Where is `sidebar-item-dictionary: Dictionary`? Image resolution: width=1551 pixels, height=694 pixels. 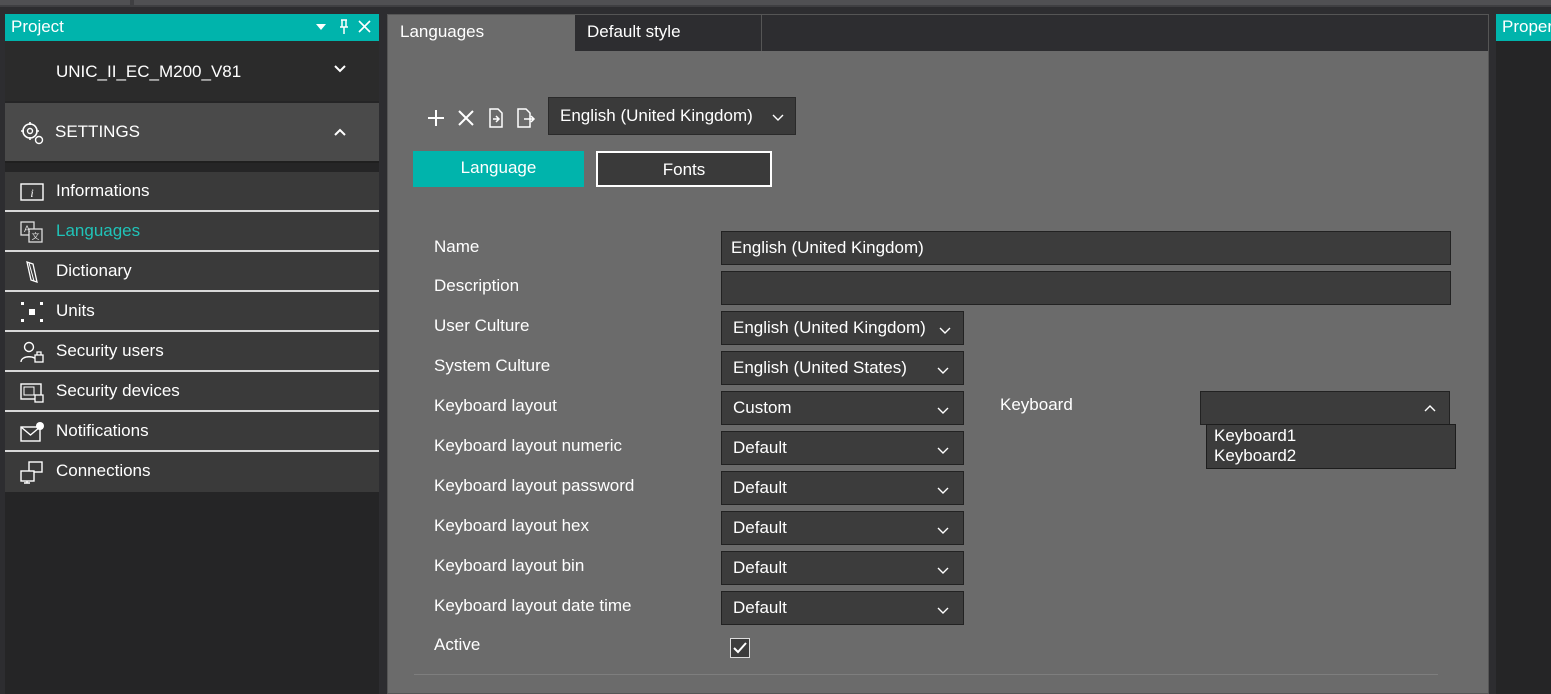
sidebar-item-dictionary: Dictionary is located at coordinates (192, 272).